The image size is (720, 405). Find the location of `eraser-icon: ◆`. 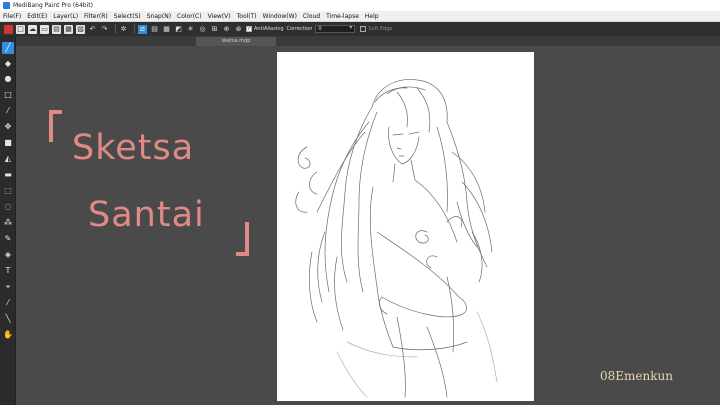

eraser-icon: ◆ is located at coordinates (8, 64).